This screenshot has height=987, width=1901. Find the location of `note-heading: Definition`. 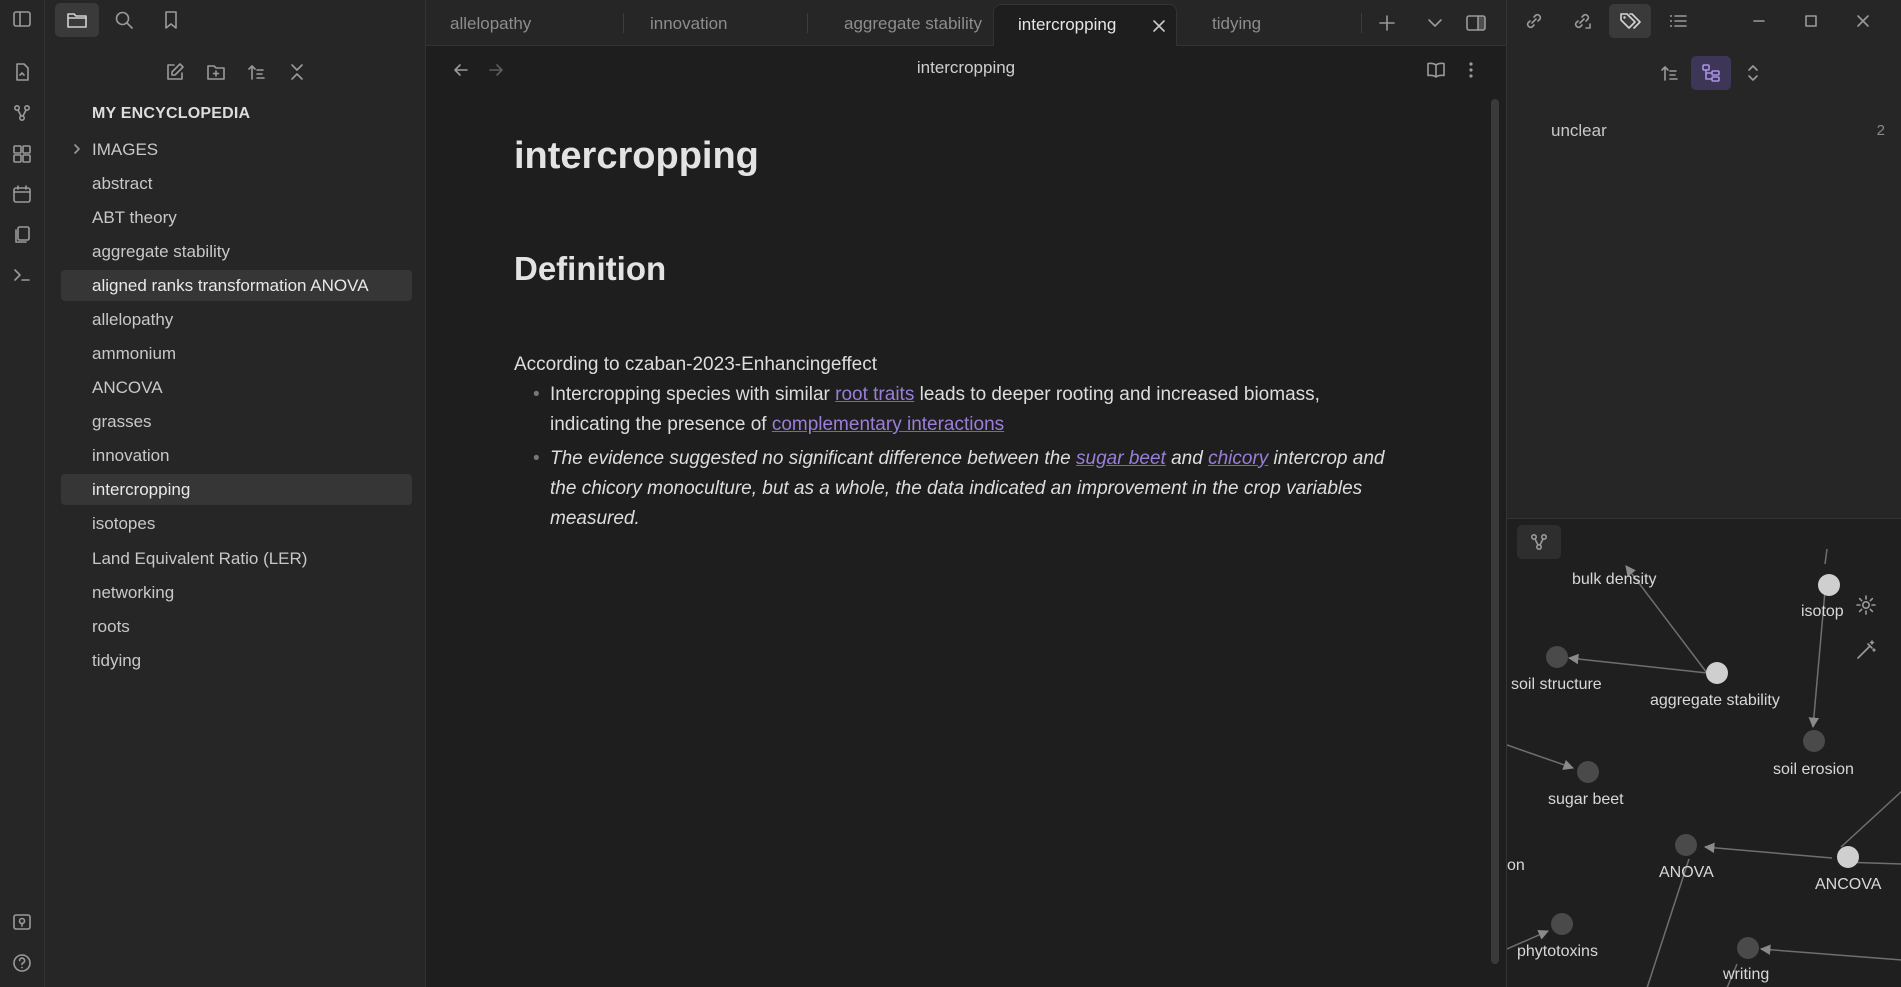

note-heading: Definition is located at coordinates (590, 269).